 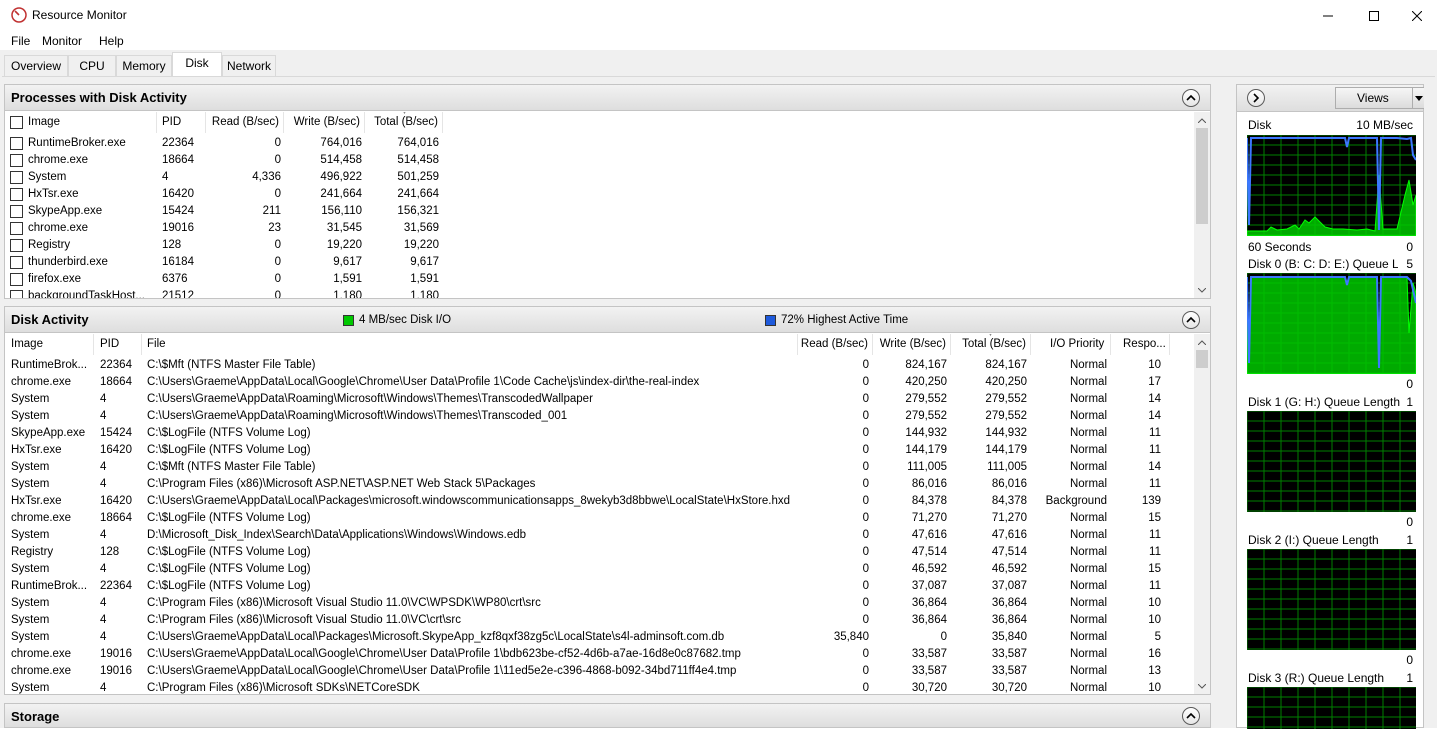 I want to click on tab-network: Network, so click(x=249, y=65).